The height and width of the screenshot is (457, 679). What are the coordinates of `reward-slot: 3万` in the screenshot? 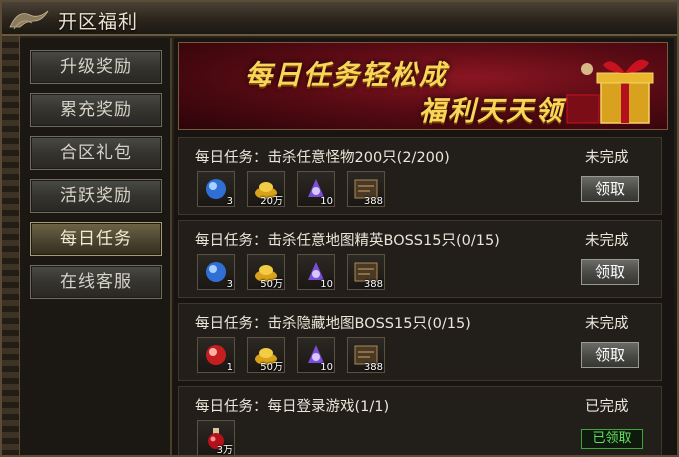 It's located at (216, 438).